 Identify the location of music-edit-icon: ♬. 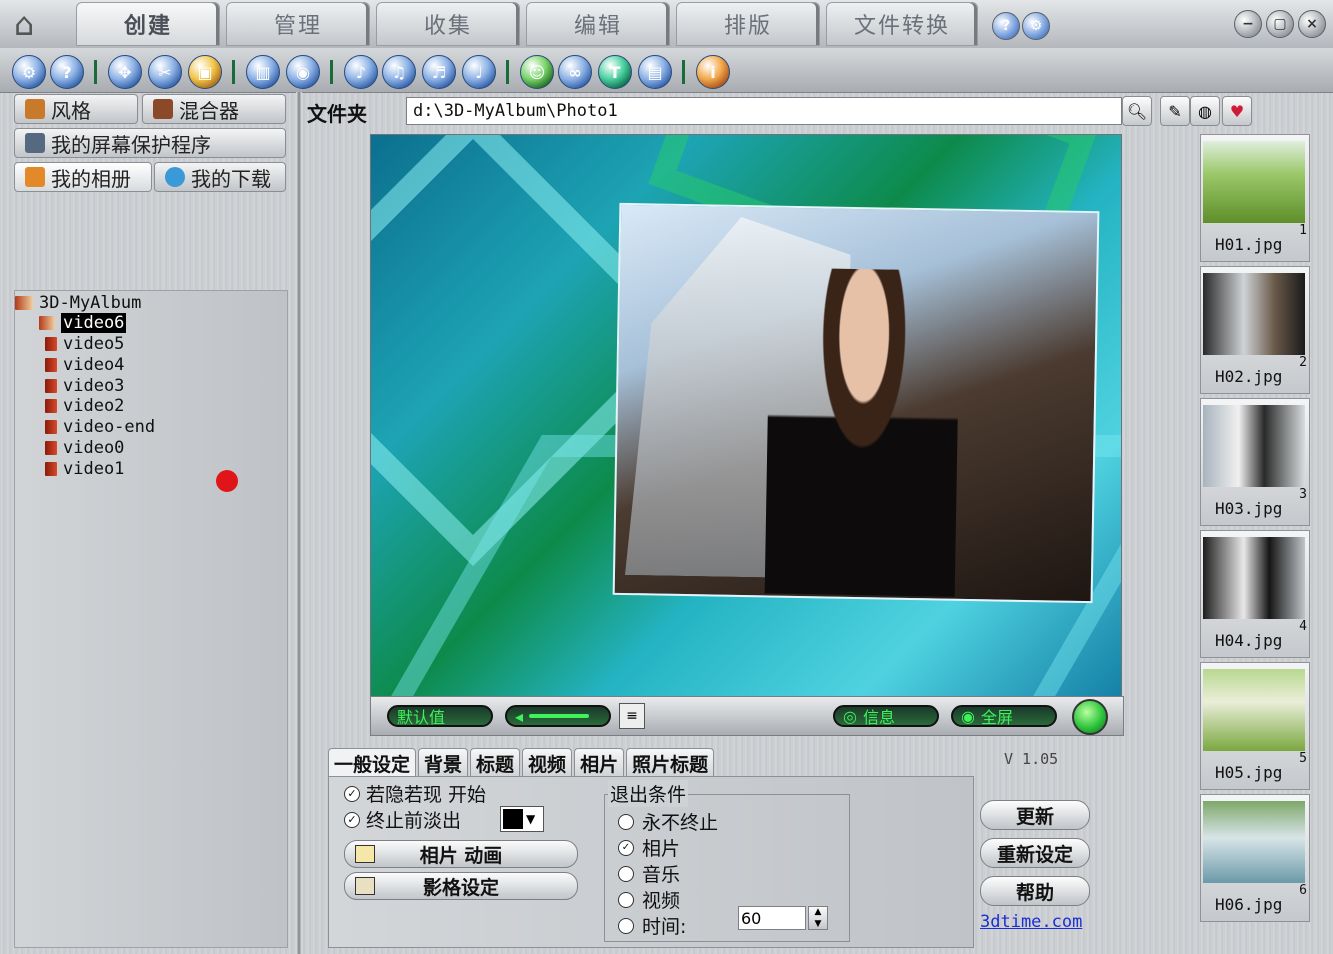
(439, 72).